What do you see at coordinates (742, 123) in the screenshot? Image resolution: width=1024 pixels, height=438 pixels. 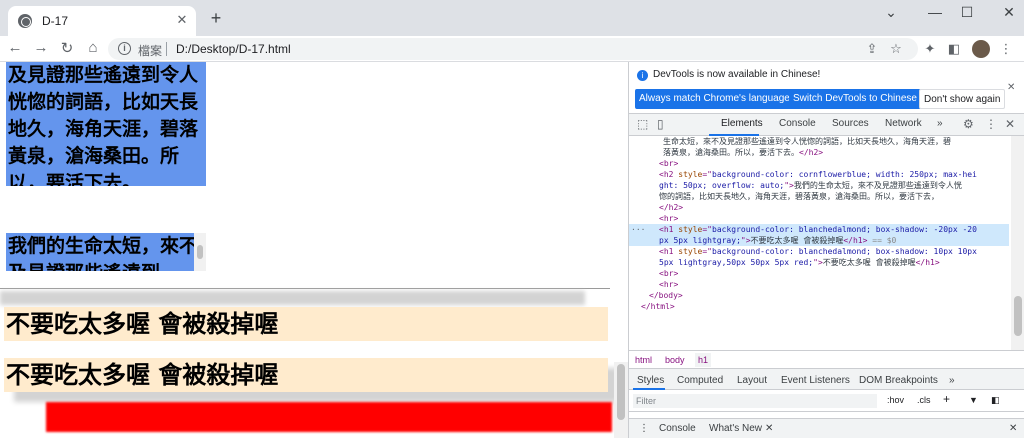 I see `tab-elements: Elements` at bounding box center [742, 123].